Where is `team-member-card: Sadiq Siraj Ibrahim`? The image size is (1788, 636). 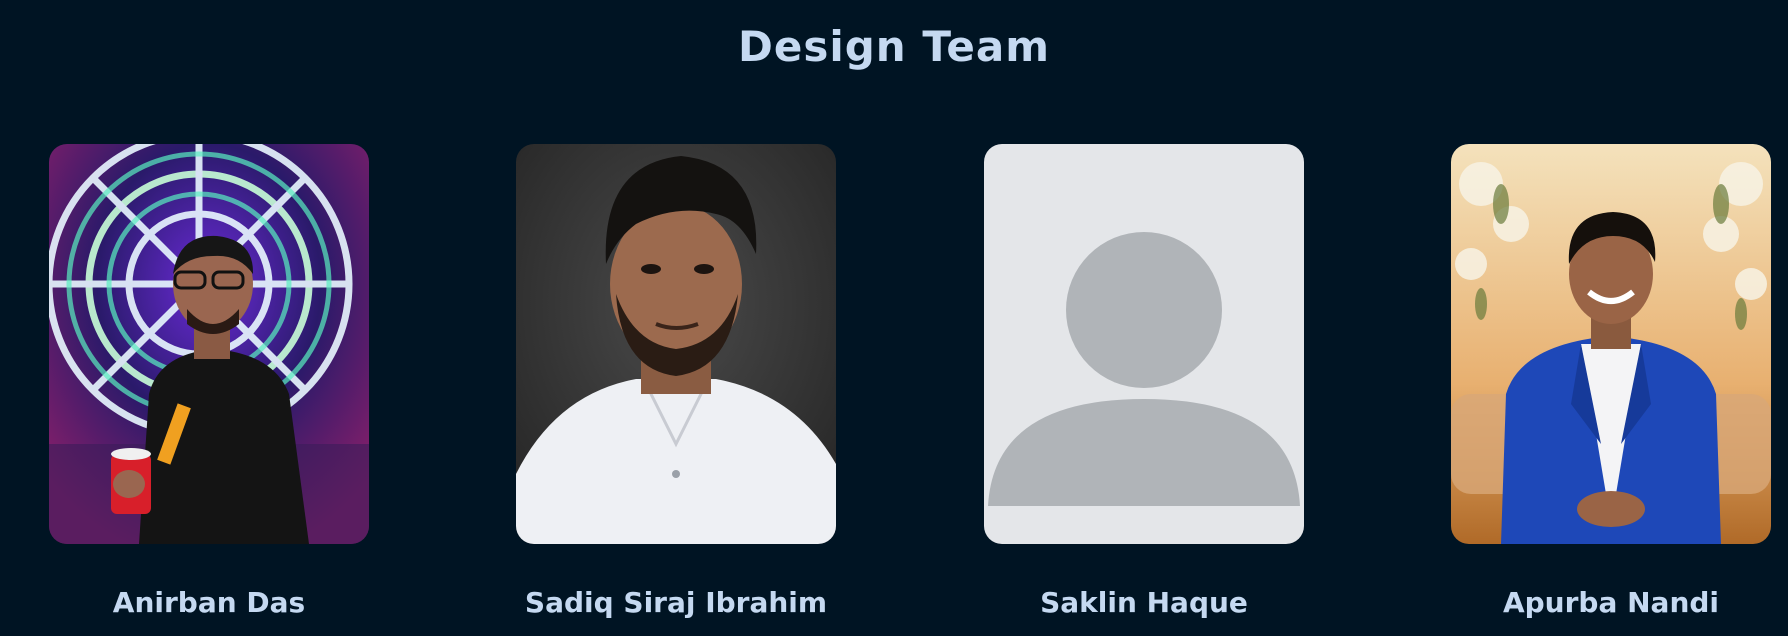 team-member-card: Sadiq Siraj Ibrahim is located at coordinates (676, 381).